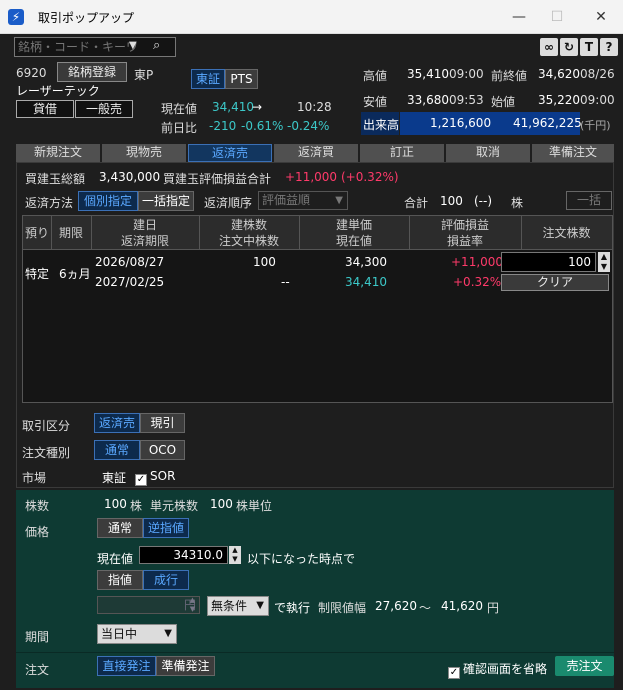  Describe the element at coordinates (166, 528) in the screenshot. I see `stop-order-button: 逆指値` at that location.